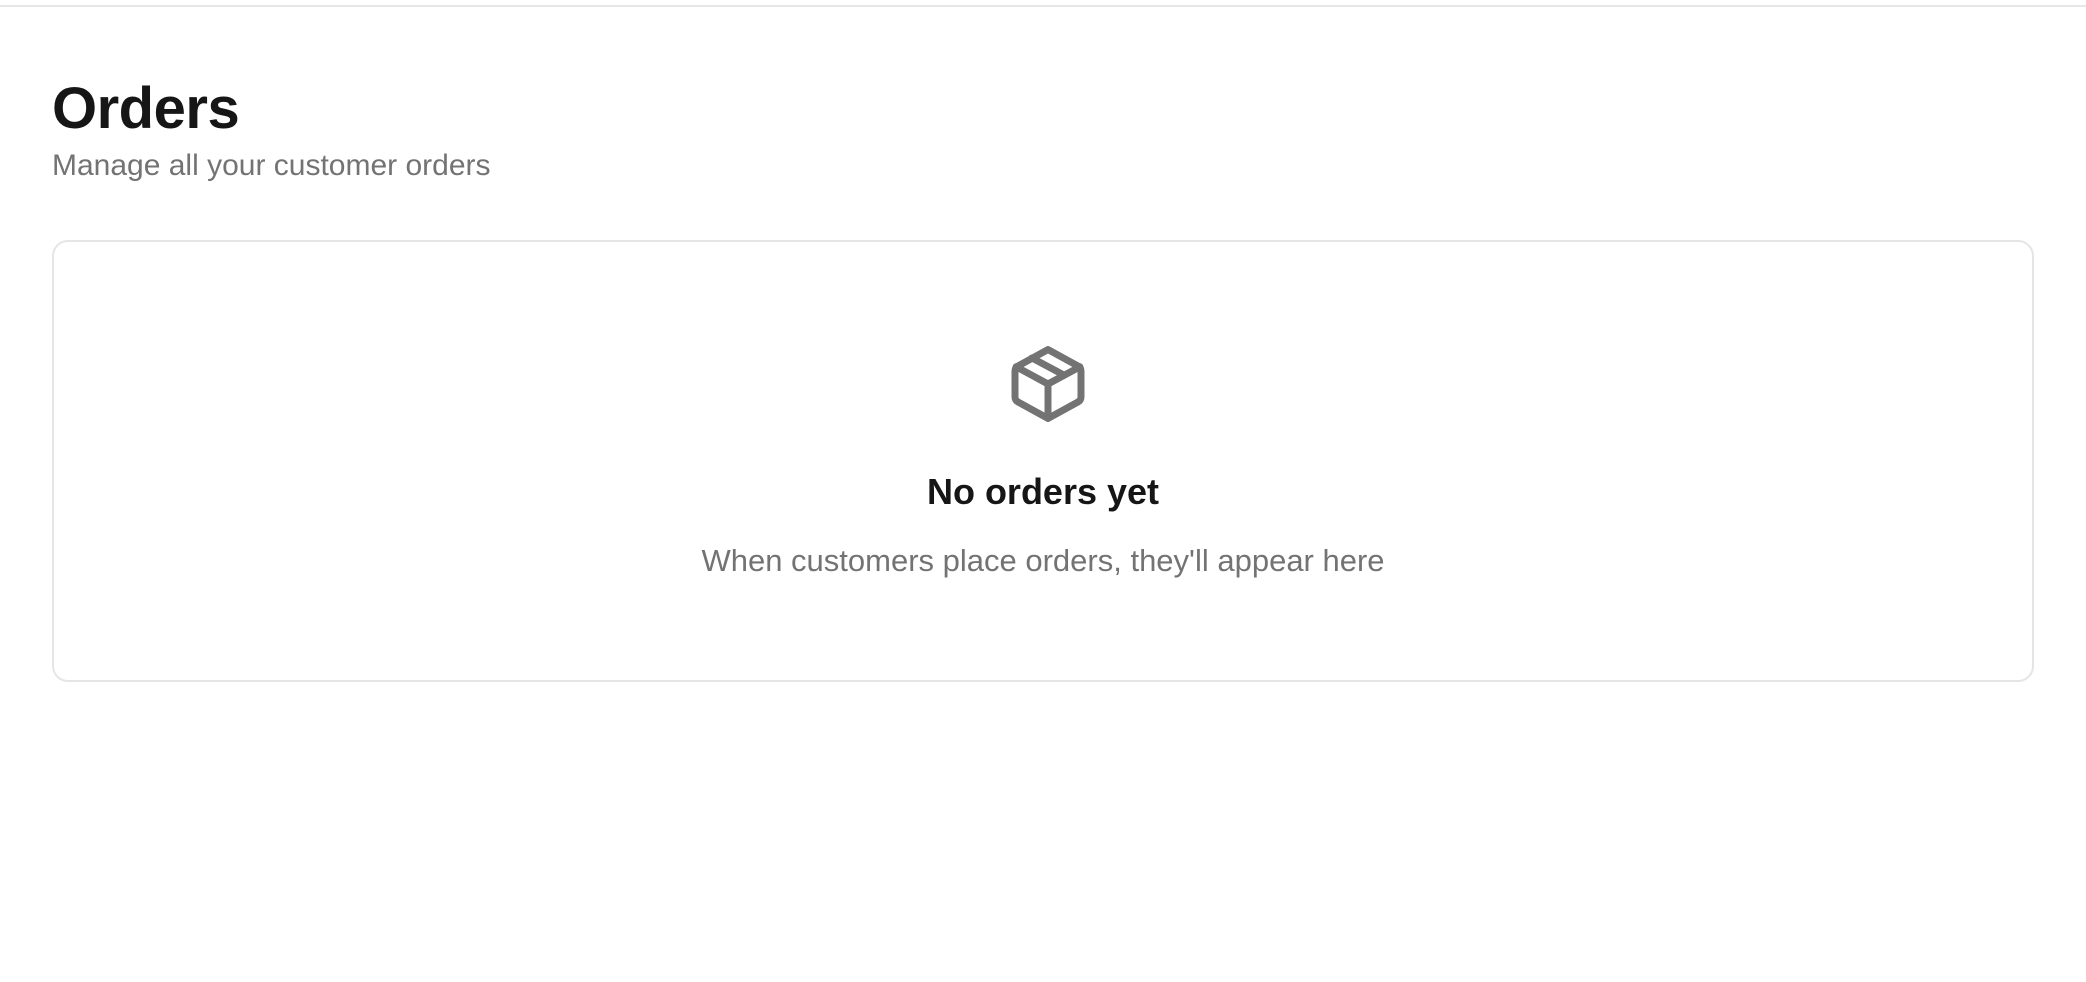 This screenshot has width=2086, height=982. What do you see at coordinates (271, 129) in the screenshot?
I see `page-header: Orders Manage all your customer orders` at bounding box center [271, 129].